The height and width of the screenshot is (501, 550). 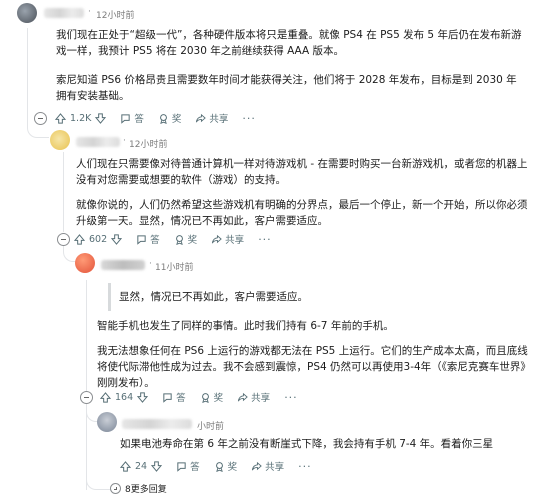 I want to click on comment-actions: 24 答 奖 共享 ···, so click(x=223, y=466).